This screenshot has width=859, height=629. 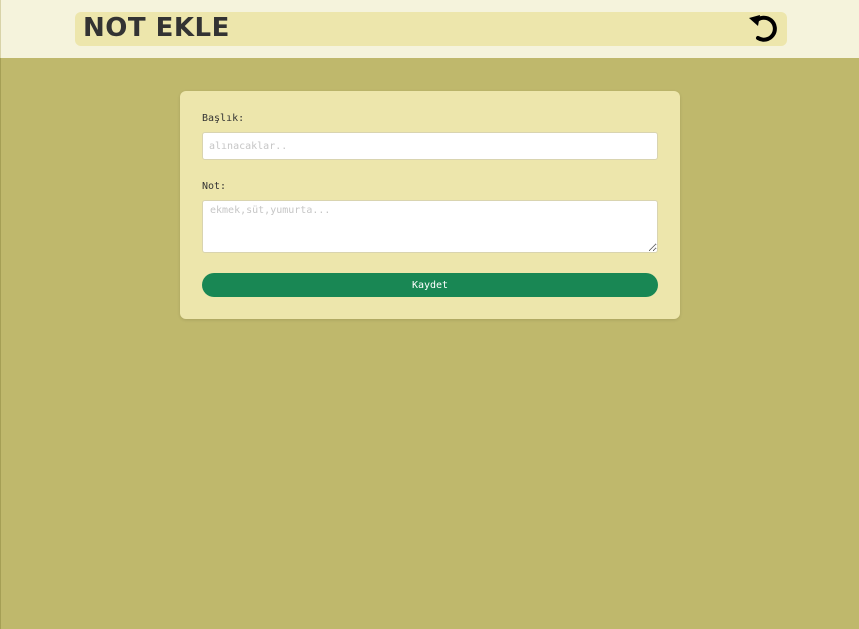 I want to click on title-bar: NOT EKLE, so click(x=431, y=29).